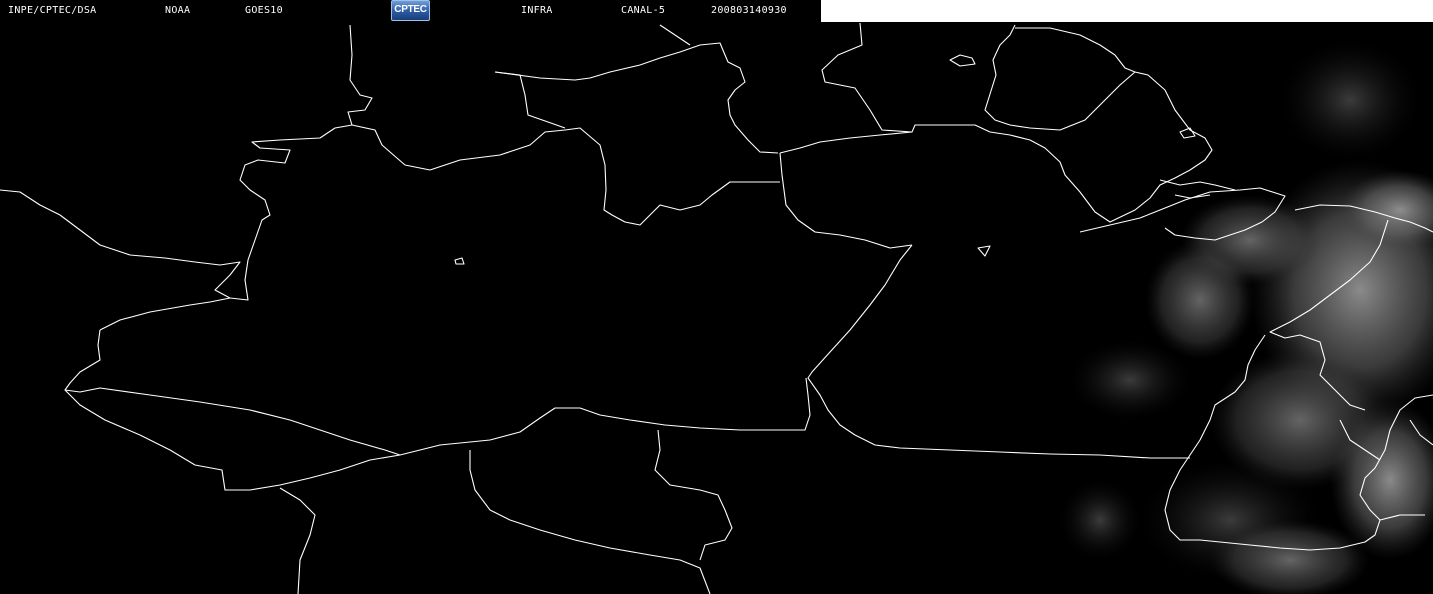  Describe the element at coordinates (52, 10) in the screenshot. I see `header-institution: INPE/CPTEC/DSA` at that location.